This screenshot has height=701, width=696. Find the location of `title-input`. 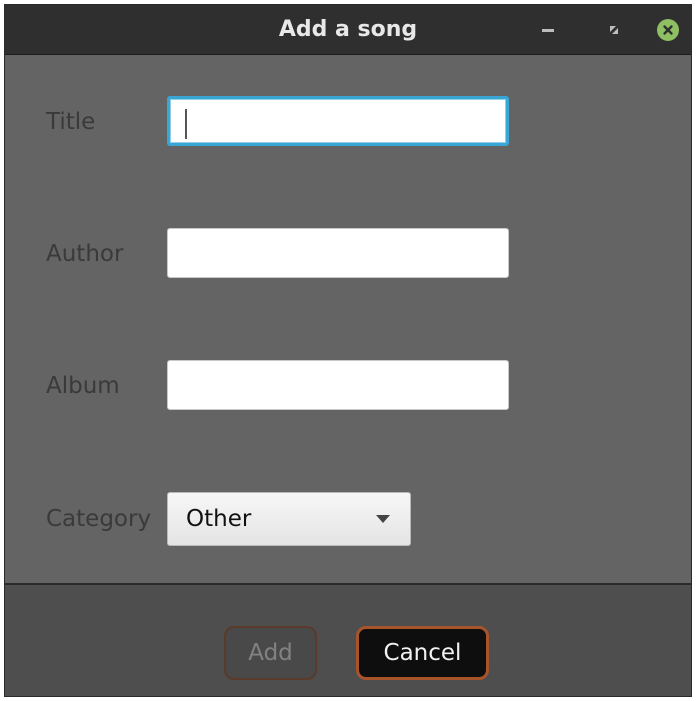

title-input is located at coordinates (338, 121).